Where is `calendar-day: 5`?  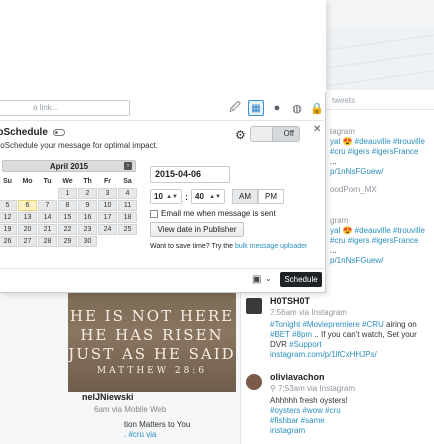 calendar-day: 5 is located at coordinates (8, 205).